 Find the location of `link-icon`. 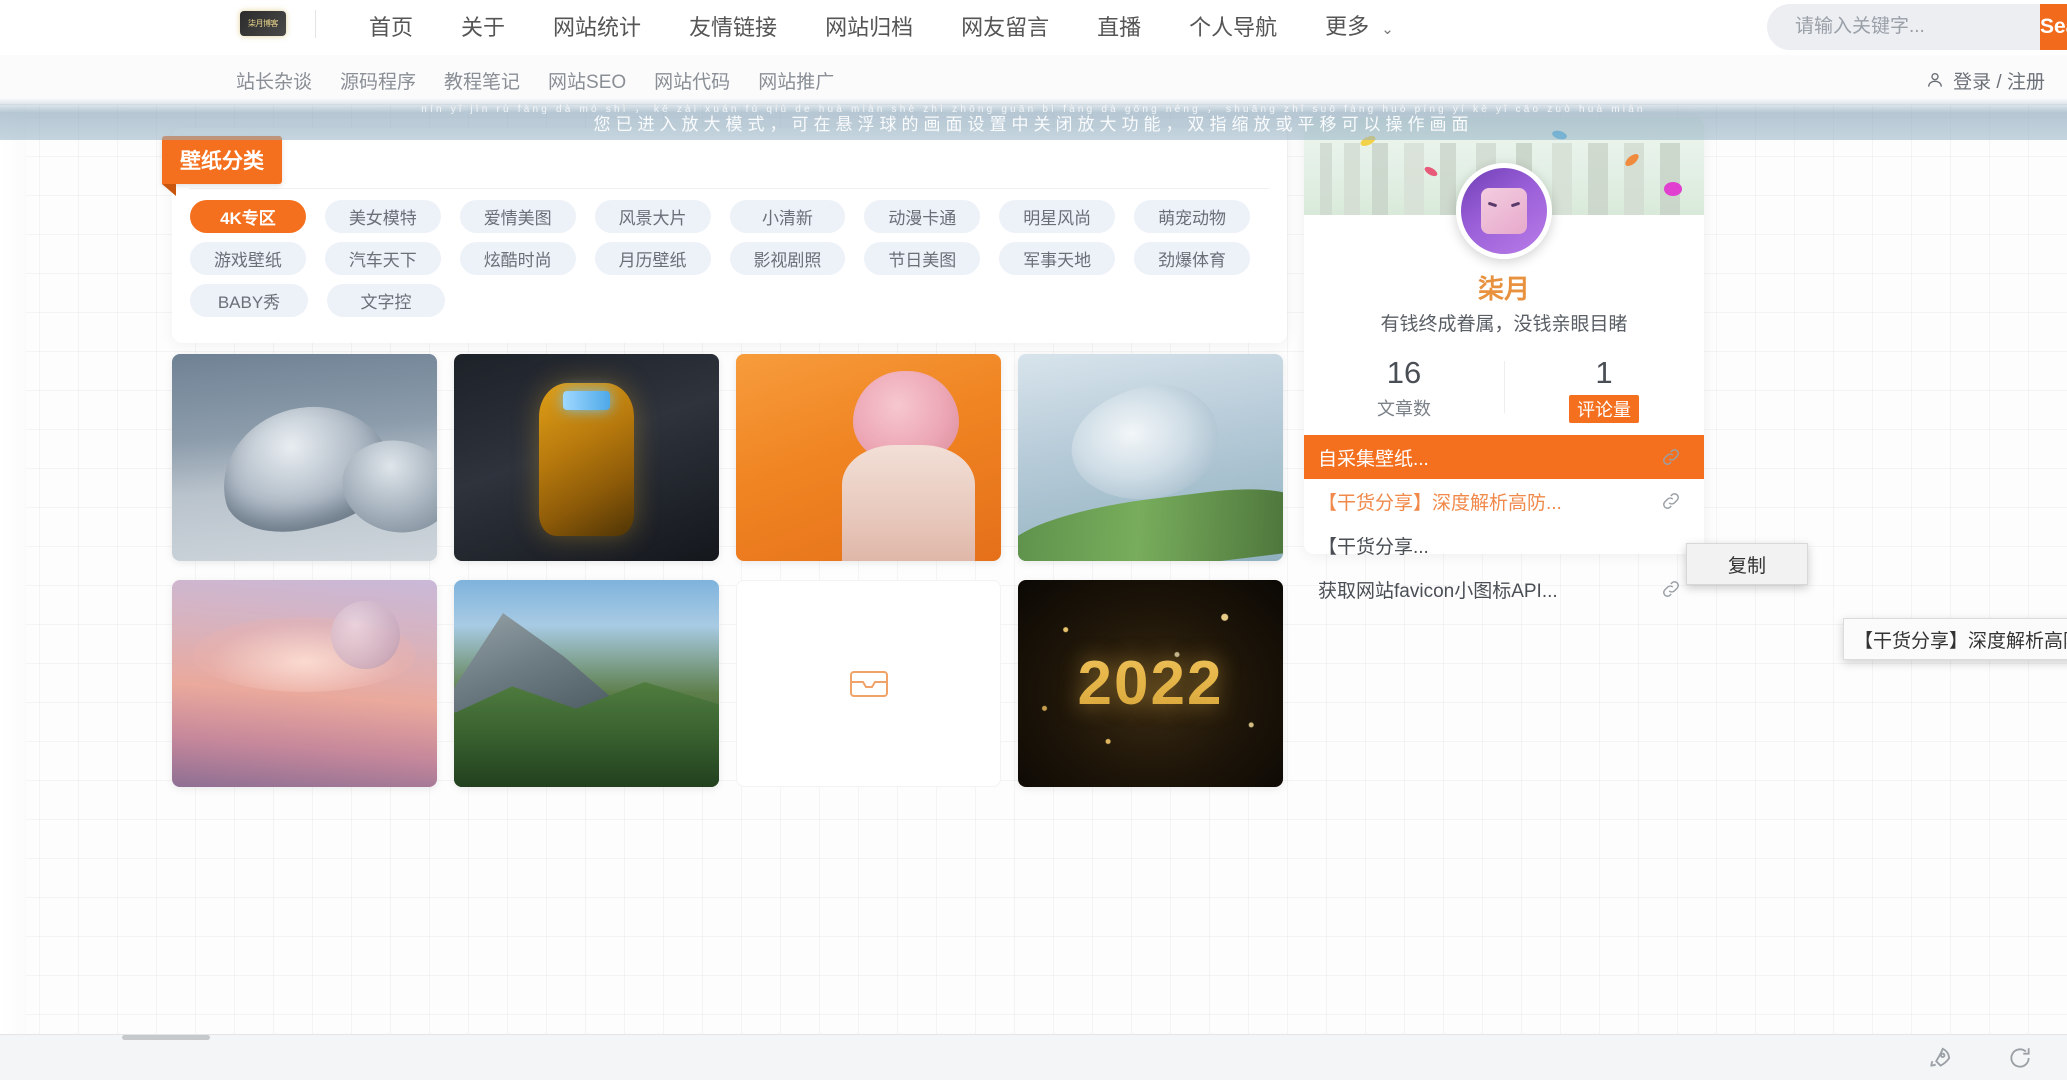

link-icon is located at coordinates (1671, 589).